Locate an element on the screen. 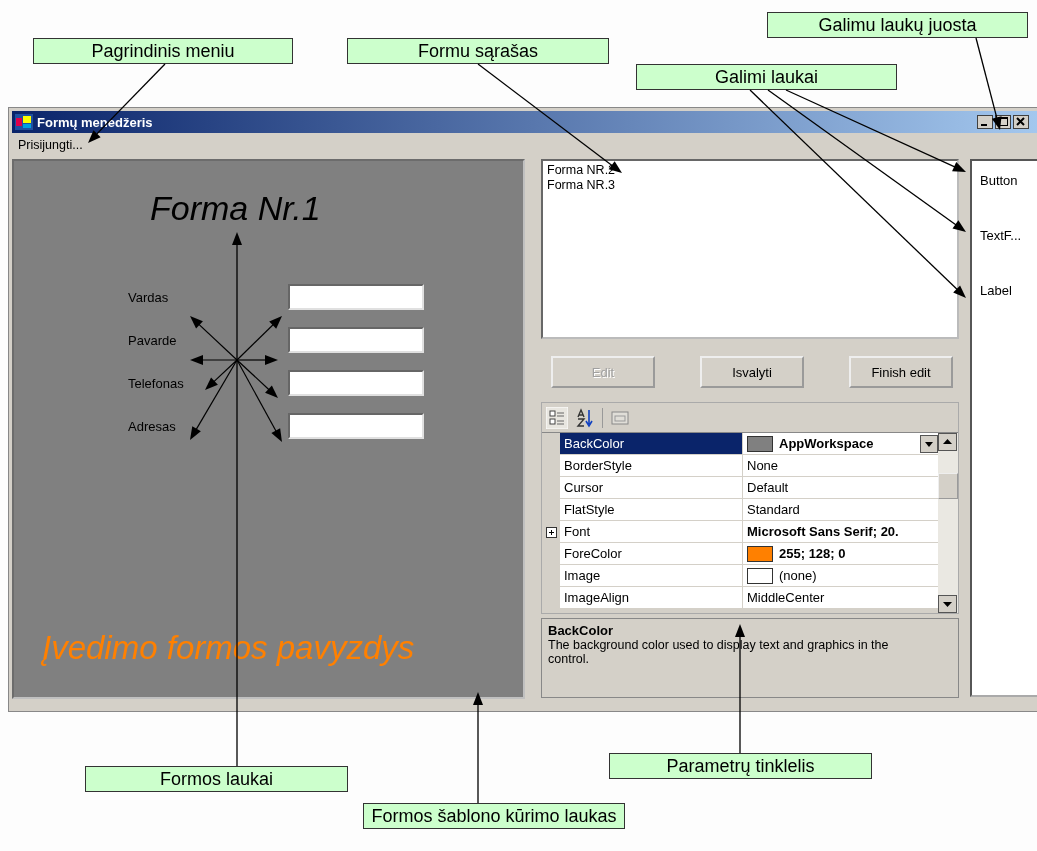 The height and width of the screenshot is (851, 1037). property-name: FlatStyle is located at coordinates (651, 510).